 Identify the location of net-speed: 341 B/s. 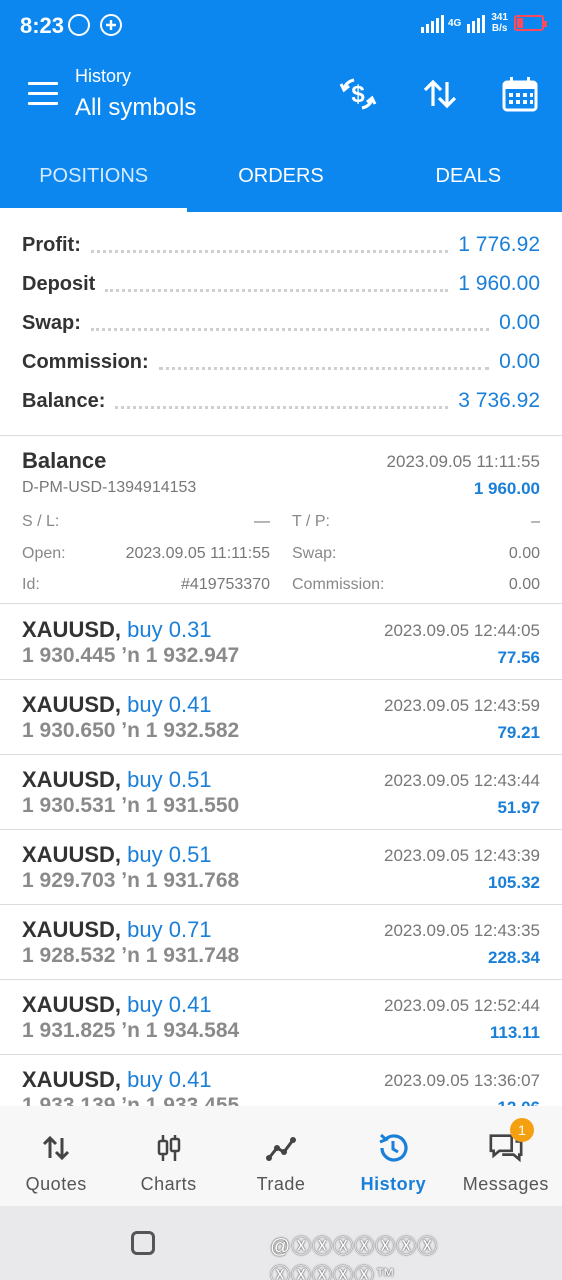
(499, 23).